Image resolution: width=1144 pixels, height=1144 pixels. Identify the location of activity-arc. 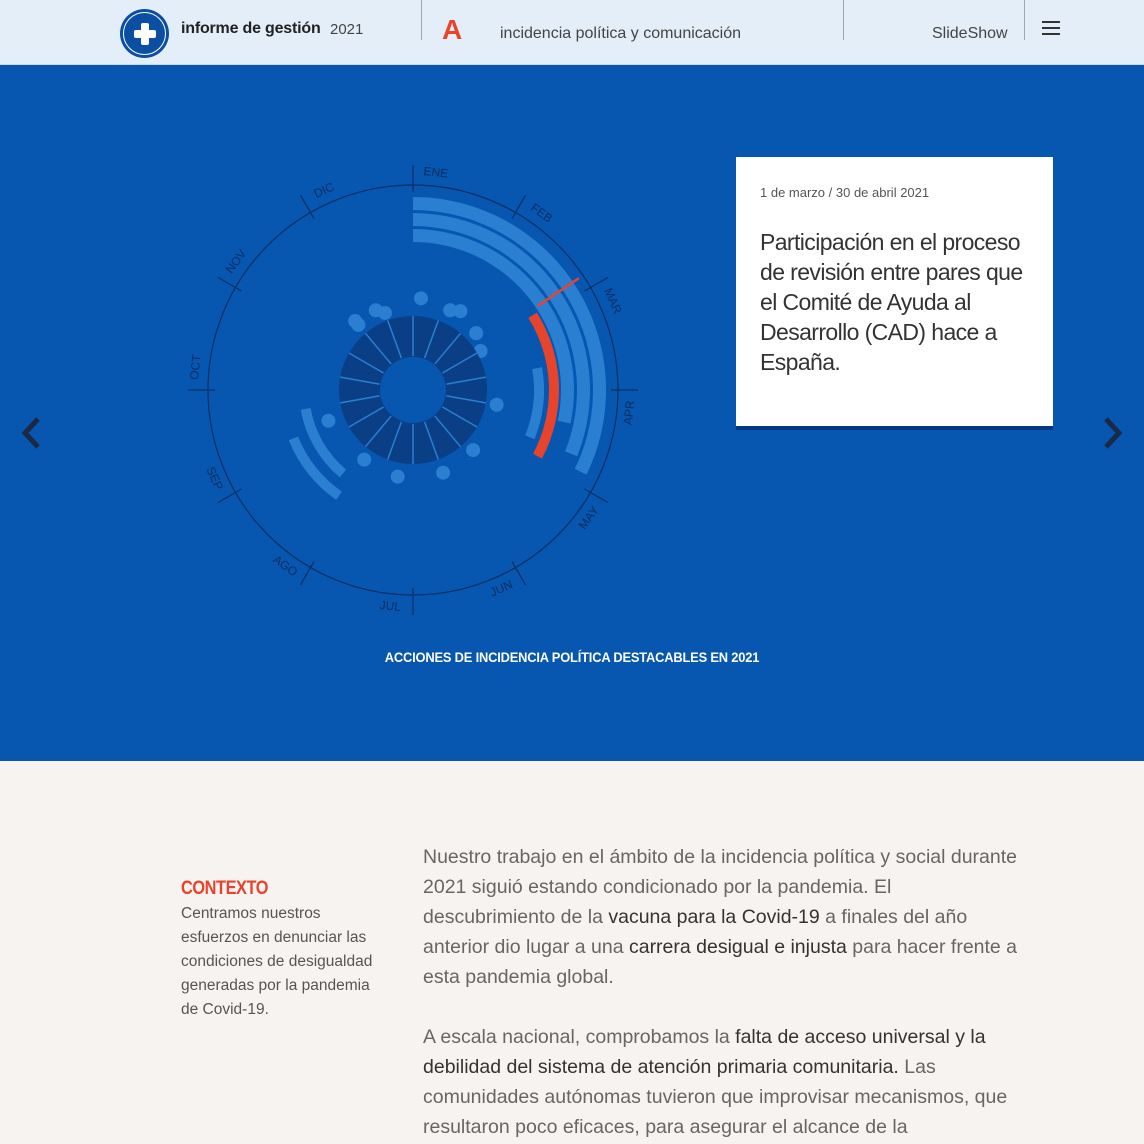
(534, 403).